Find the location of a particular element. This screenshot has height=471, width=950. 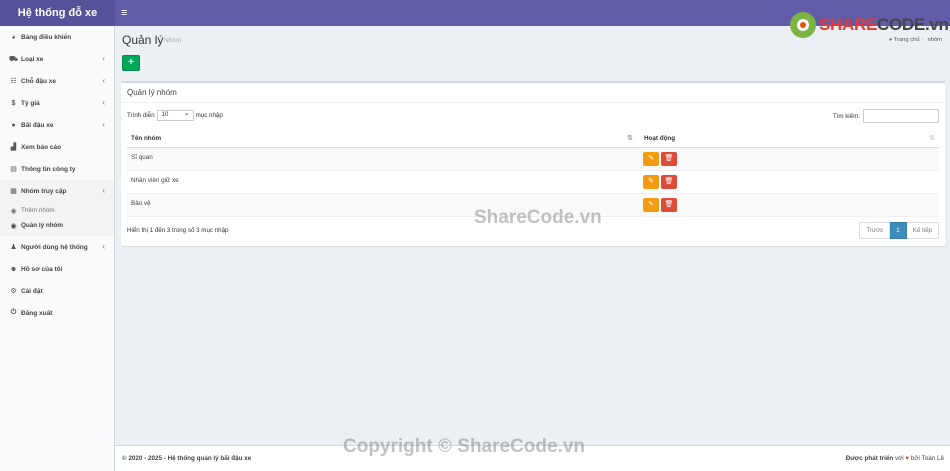

dollar-icon: $ is located at coordinates (13, 103).